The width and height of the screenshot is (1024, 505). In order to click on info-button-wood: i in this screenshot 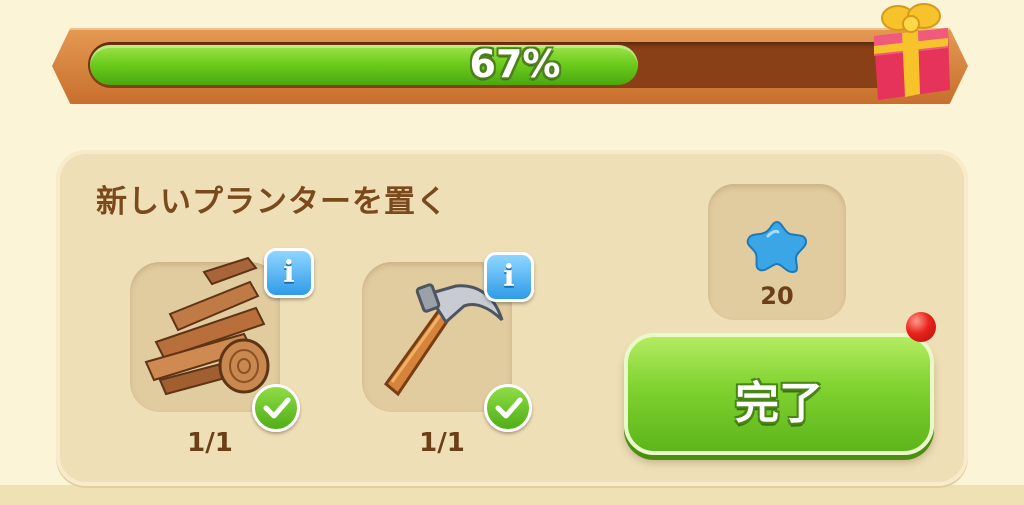, I will do `click(289, 273)`.